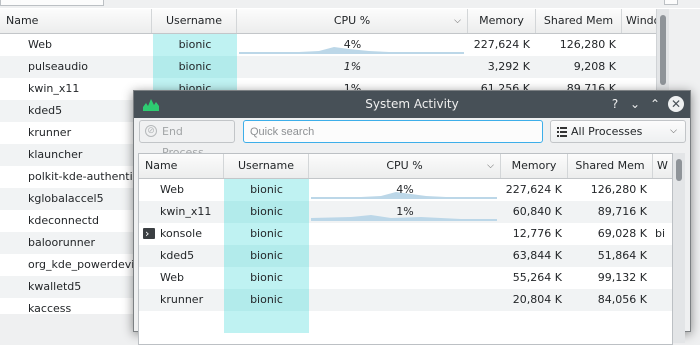 Image resolution: width=700 pixels, height=345 pixels. What do you see at coordinates (562, 132) in the screenshot?
I see `list-icon` at bounding box center [562, 132].